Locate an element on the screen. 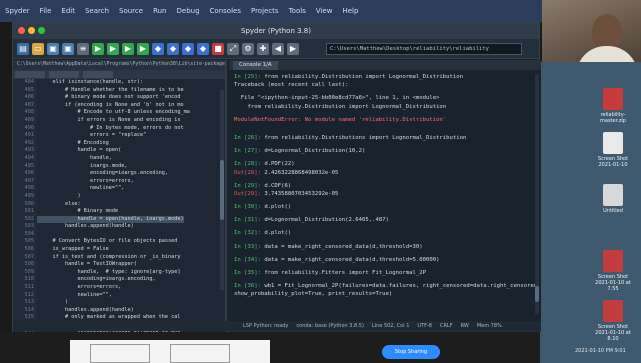 The height and width of the screenshot is (363, 641). code-line: 504 is located at coordinates (119, 234).